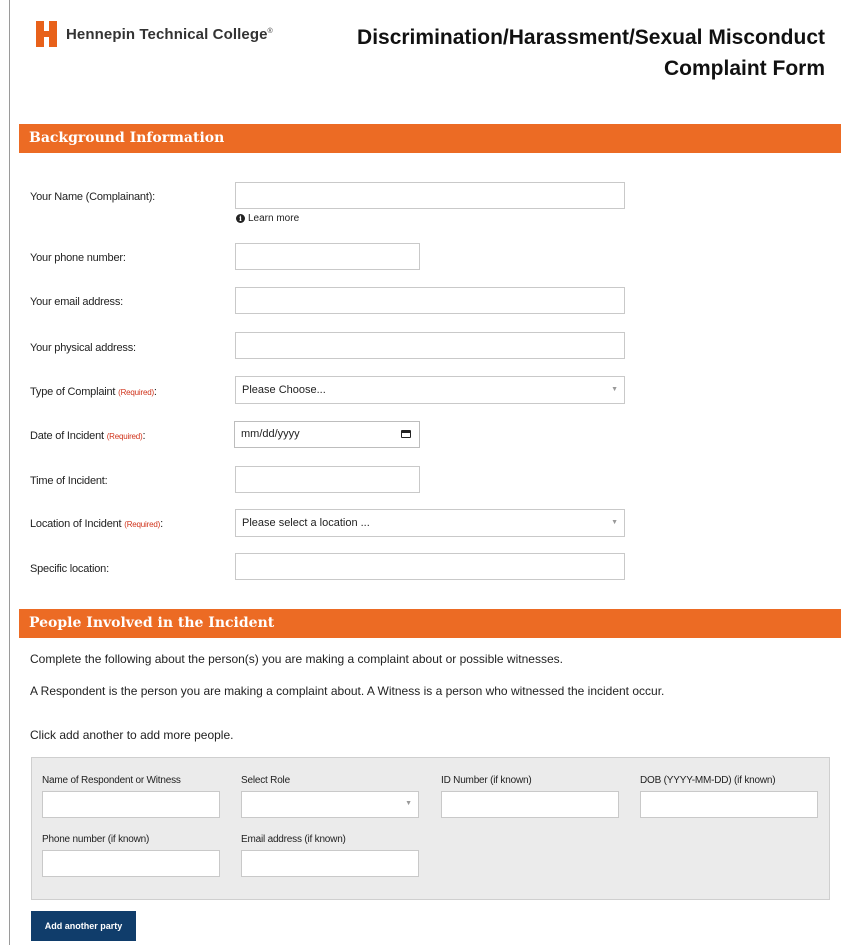 The height and width of the screenshot is (945, 843). What do you see at coordinates (430, 138) in the screenshot?
I see `section-header-background: Background Information` at bounding box center [430, 138].